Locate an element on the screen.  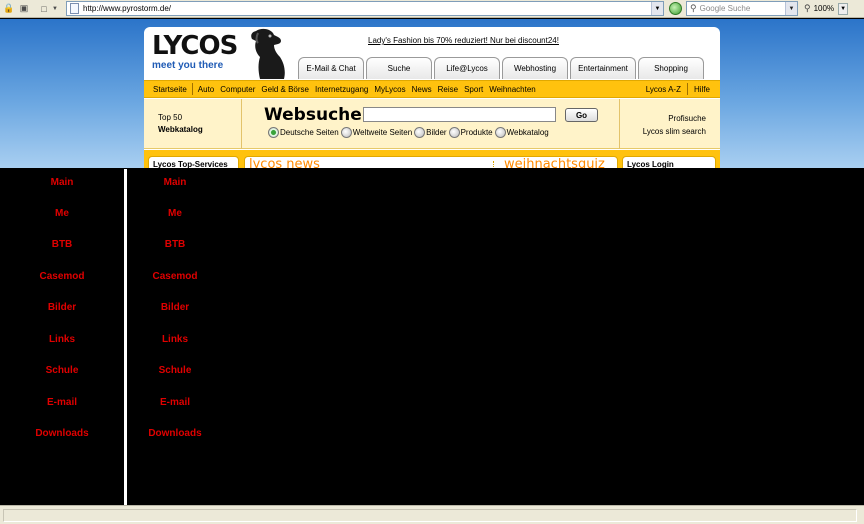
profisuche-link: Profisuche is located at coordinates (674, 118).